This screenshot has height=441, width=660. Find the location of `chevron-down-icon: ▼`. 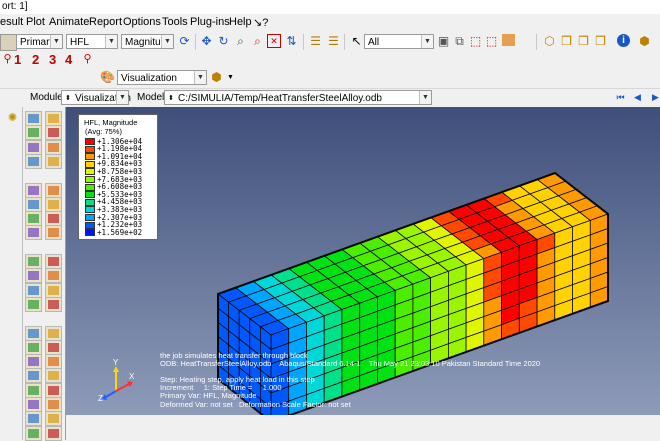

chevron-down-icon: ▼ is located at coordinates (230, 77).